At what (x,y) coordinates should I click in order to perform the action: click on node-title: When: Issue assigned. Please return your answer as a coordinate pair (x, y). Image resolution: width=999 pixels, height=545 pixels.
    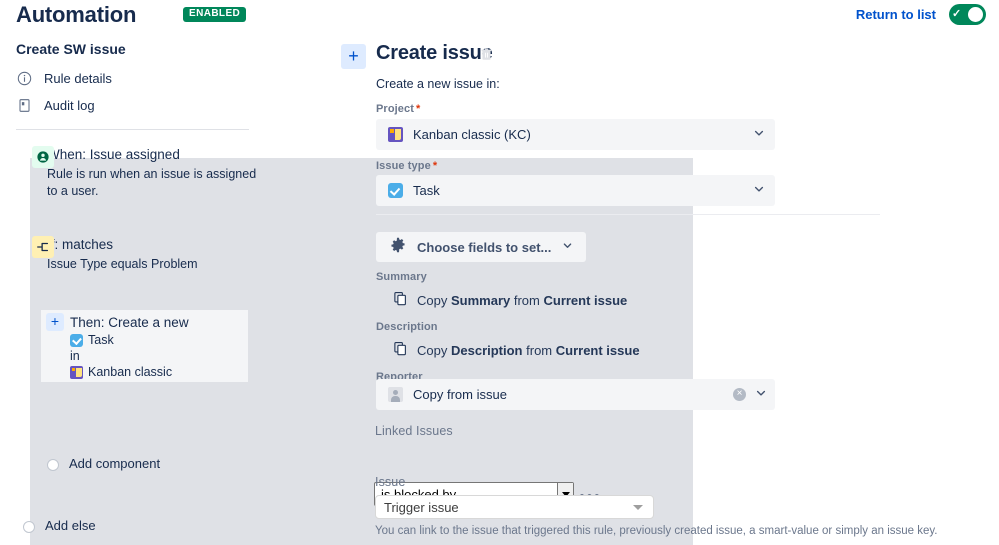
    Looking at the image, I should click on (113, 154).